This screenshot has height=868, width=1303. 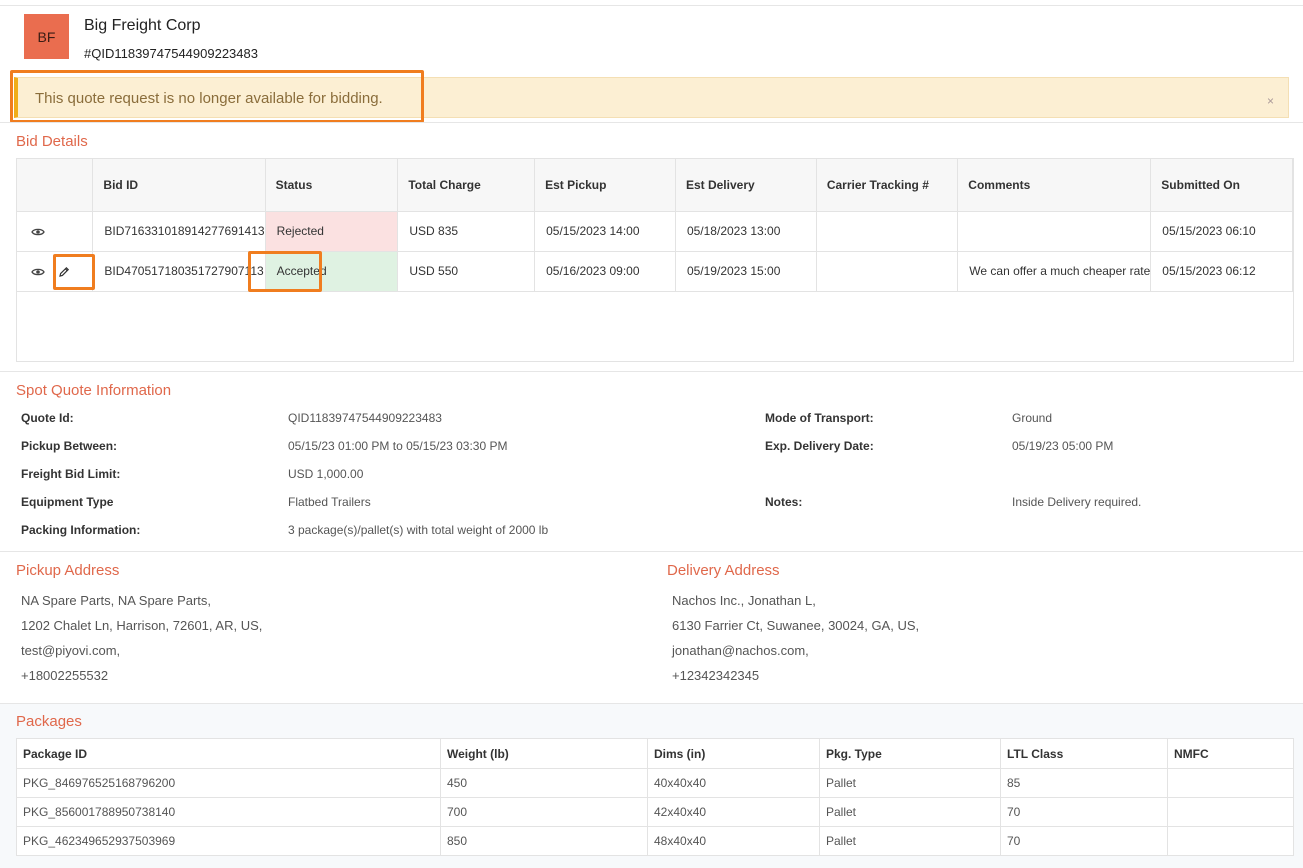 I want to click on package-id: PKG_462349652937503969, so click(x=228, y=841).